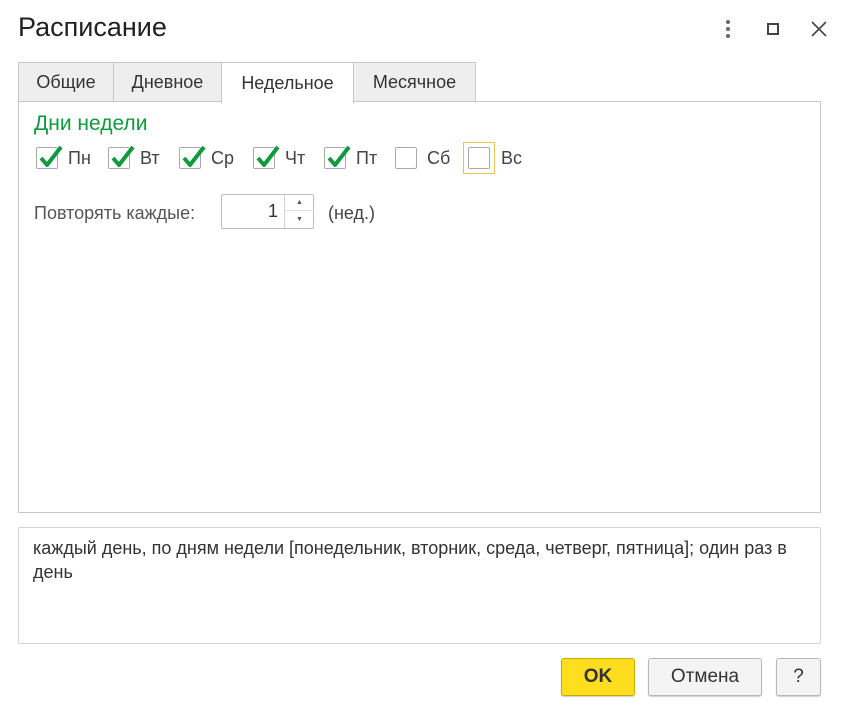  Describe the element at coordinates (512, 157) in the screenshot. I see `day-label: Вс` at that location.